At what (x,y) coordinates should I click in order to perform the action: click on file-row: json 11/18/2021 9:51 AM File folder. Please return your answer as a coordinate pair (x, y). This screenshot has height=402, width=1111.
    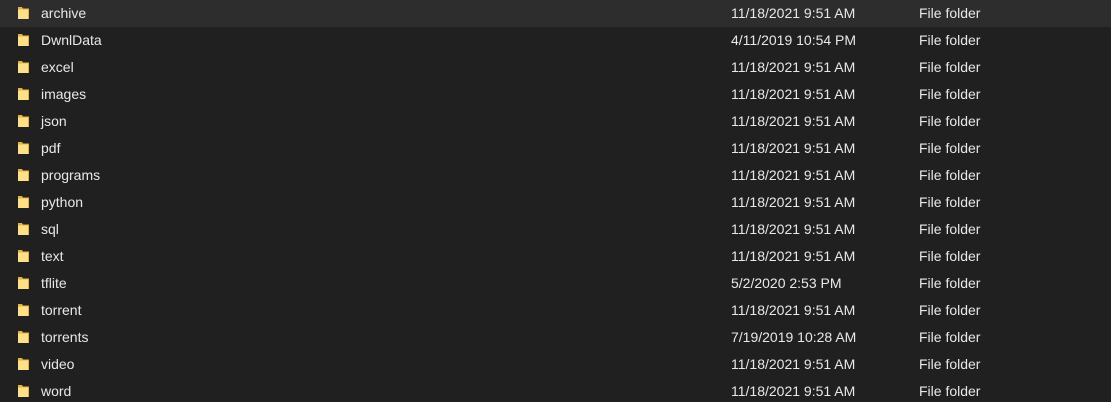
    Looking at the image, I should click on (555, 121).